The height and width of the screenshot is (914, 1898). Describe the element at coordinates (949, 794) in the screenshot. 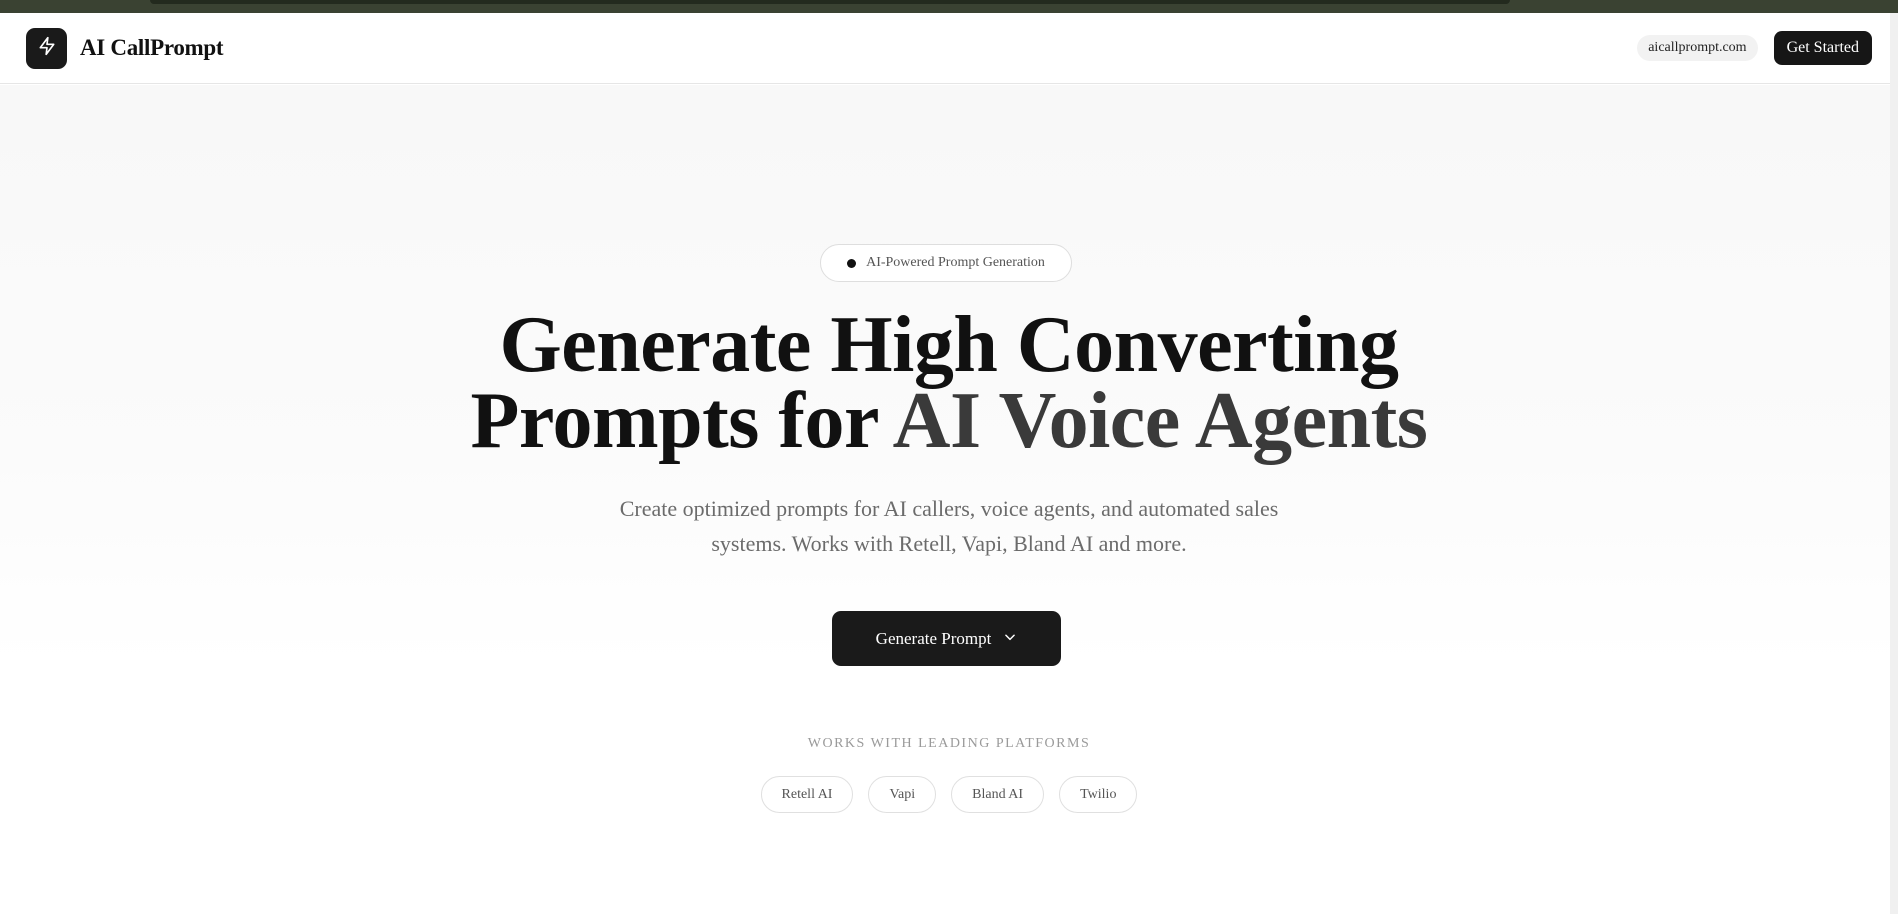

I see `platform-list: Retell AI Vapi Bland AI Twilio` at that location.